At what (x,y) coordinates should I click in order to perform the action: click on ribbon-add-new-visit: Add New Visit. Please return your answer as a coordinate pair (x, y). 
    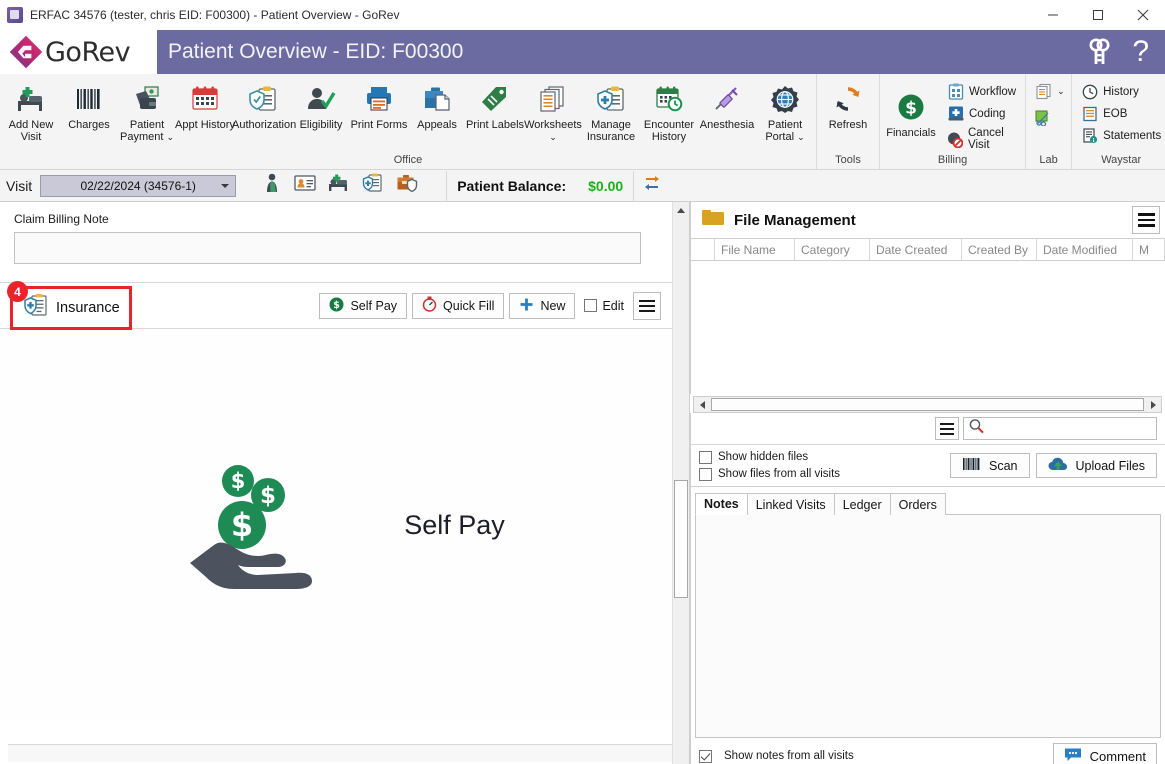
    Looking at the image, I should click on (31, 110).